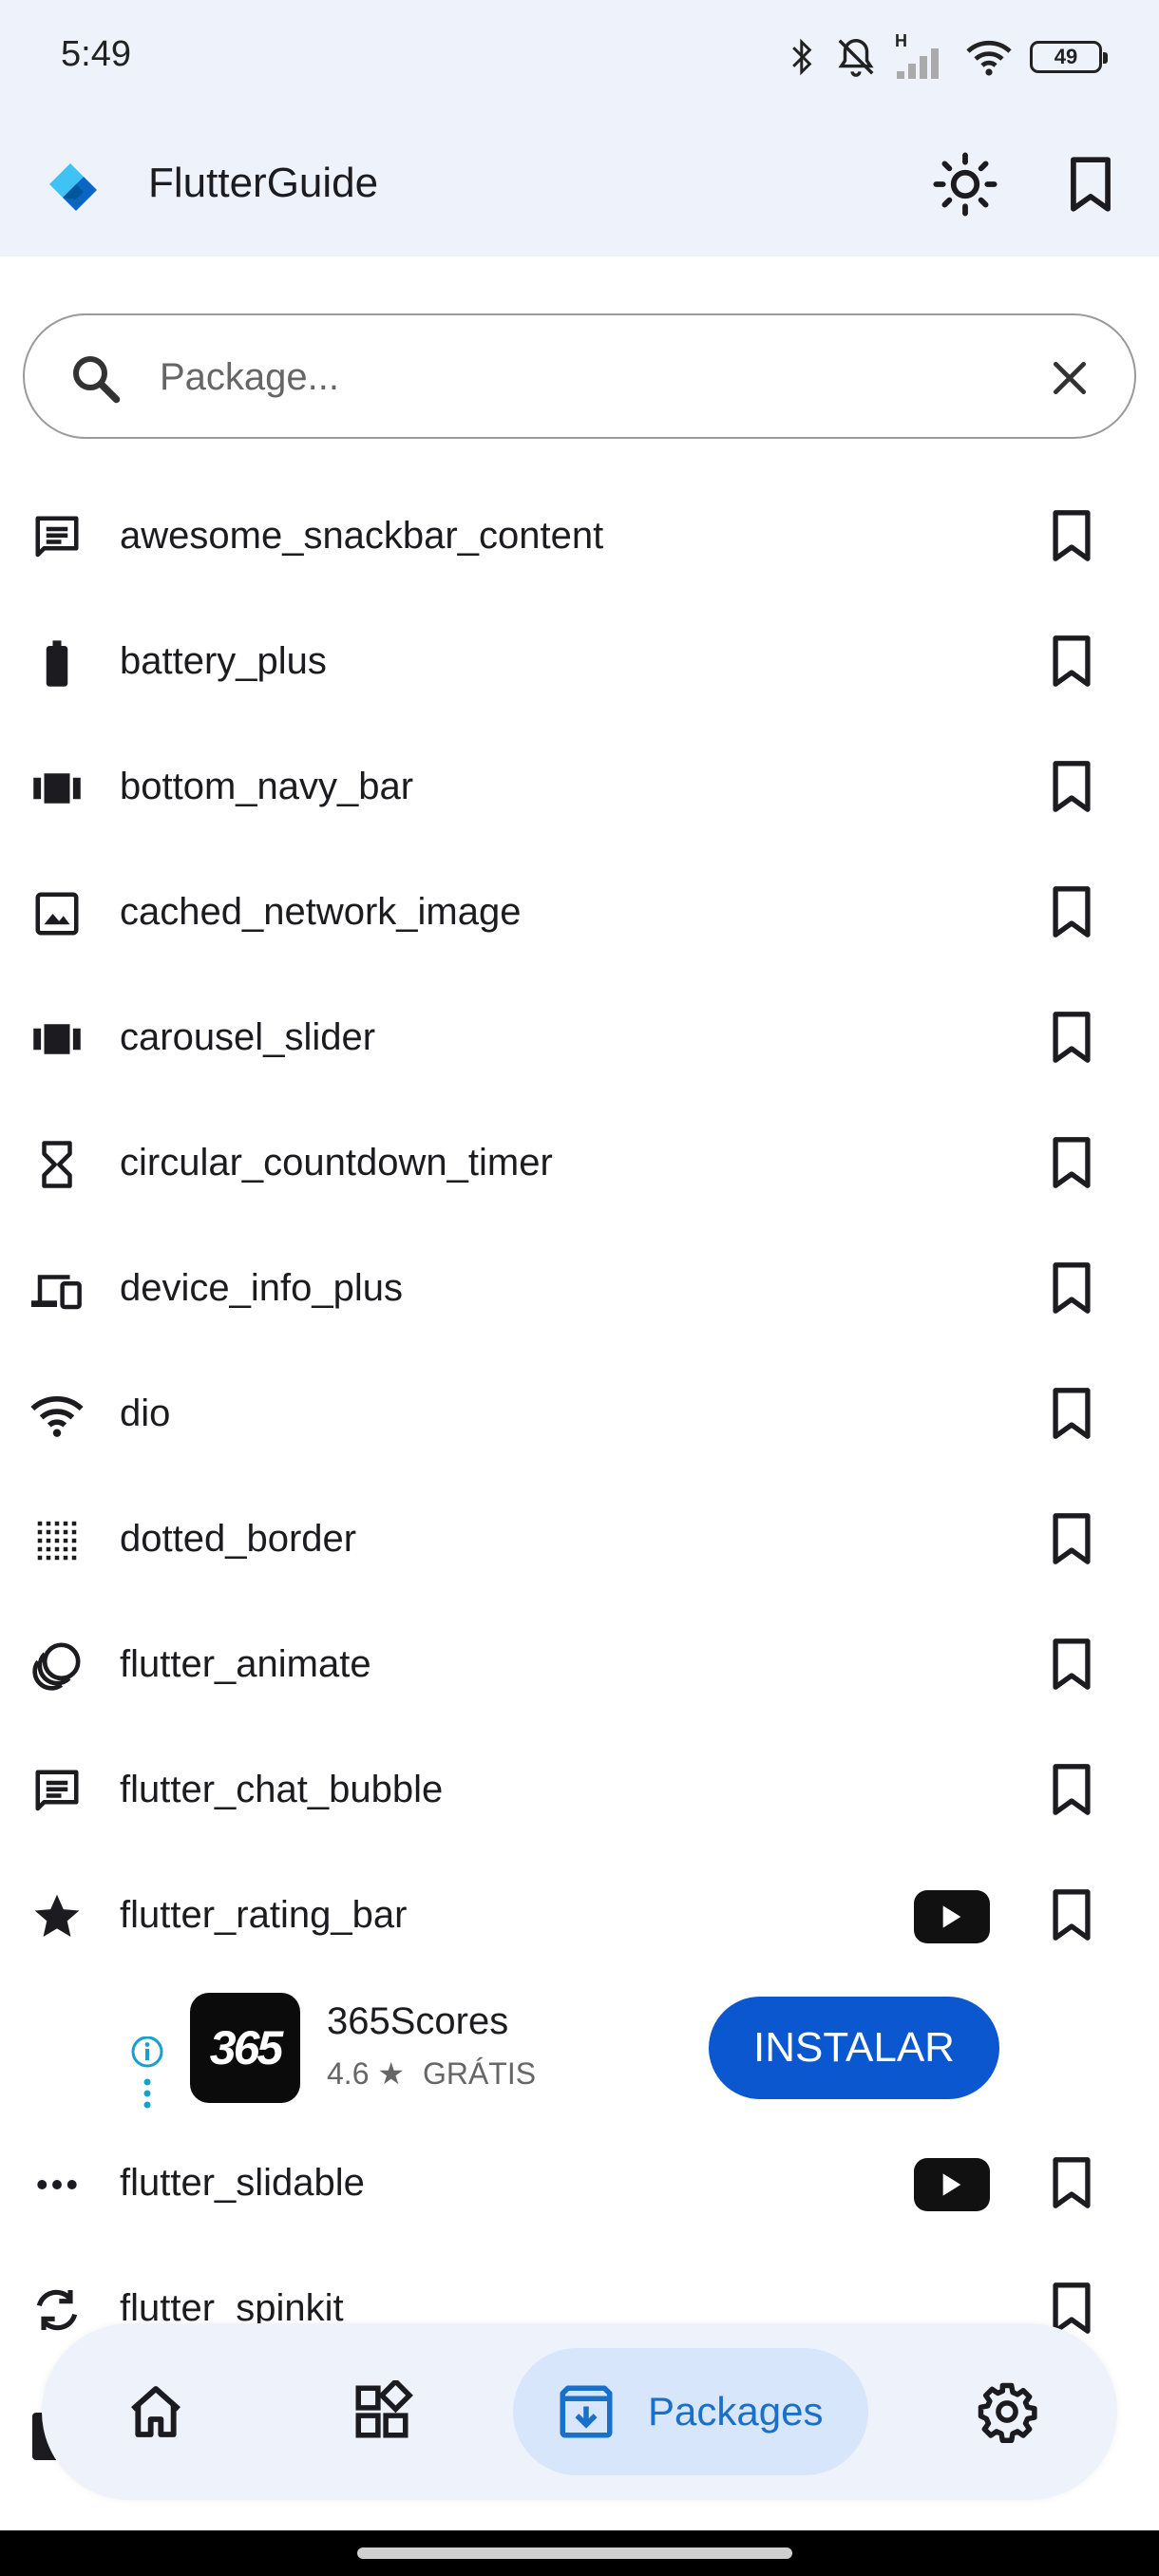 This screenshot has height=2576, width=1159. Describe the element at coordinates (579, 56) in the screenshot. I see `status-bar: 5:49 H 49` at that location.